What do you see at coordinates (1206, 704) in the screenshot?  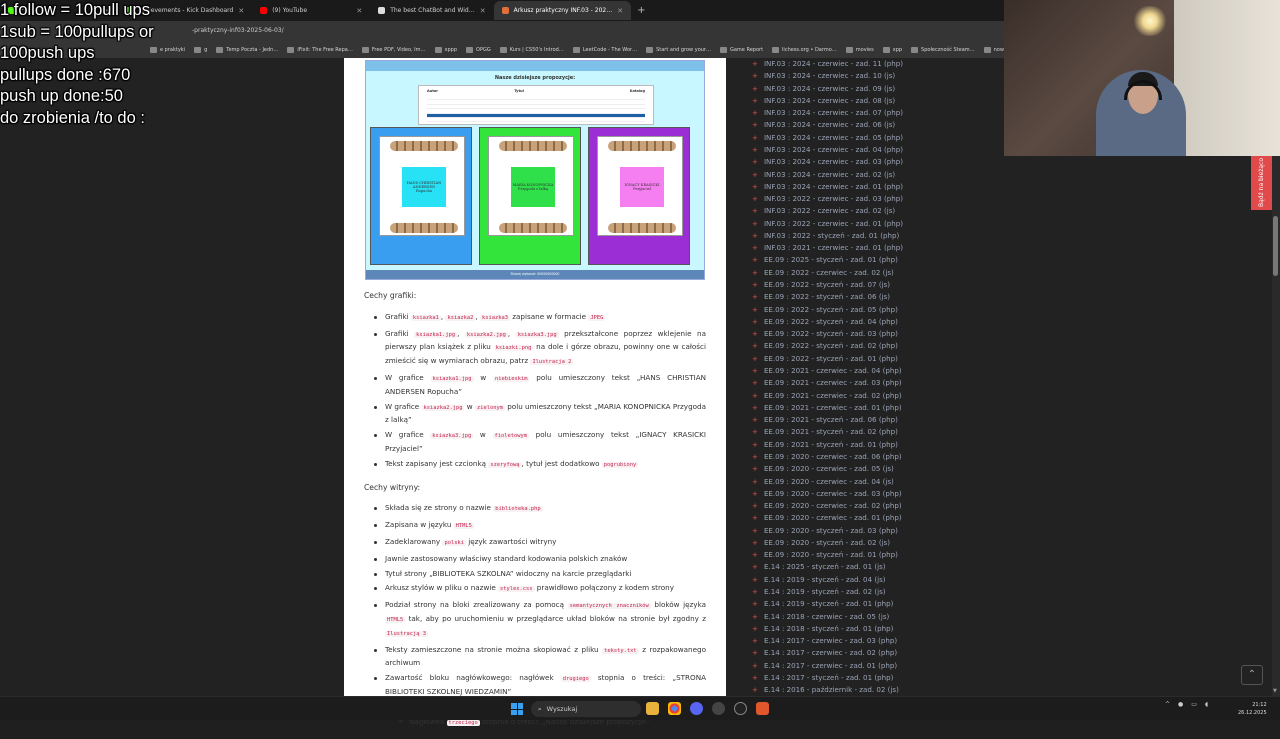 I see `volume-icon: ◖` at bounding box center [1206, 704].